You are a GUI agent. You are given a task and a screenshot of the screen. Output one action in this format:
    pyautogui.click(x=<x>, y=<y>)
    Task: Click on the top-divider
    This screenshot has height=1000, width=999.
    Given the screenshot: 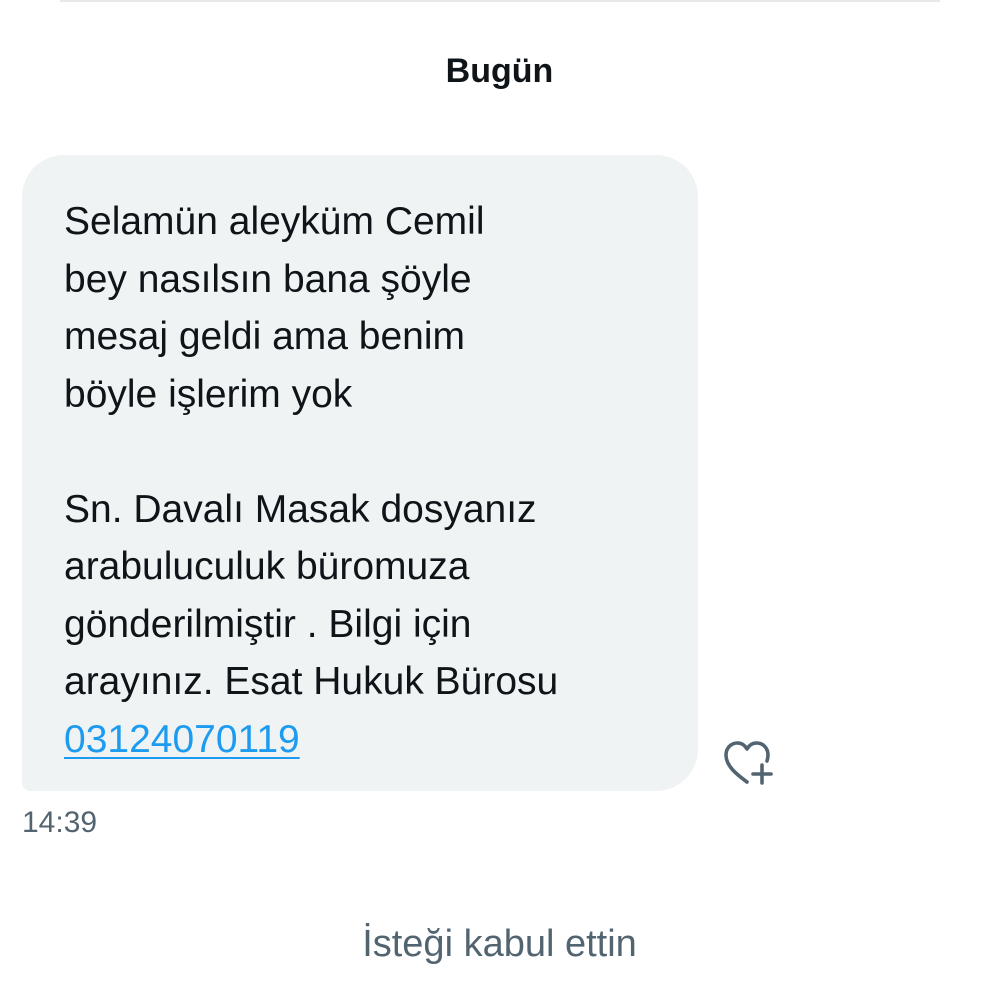 What is the action you would take?
    pyautogui.click(x=500, y=1)
    